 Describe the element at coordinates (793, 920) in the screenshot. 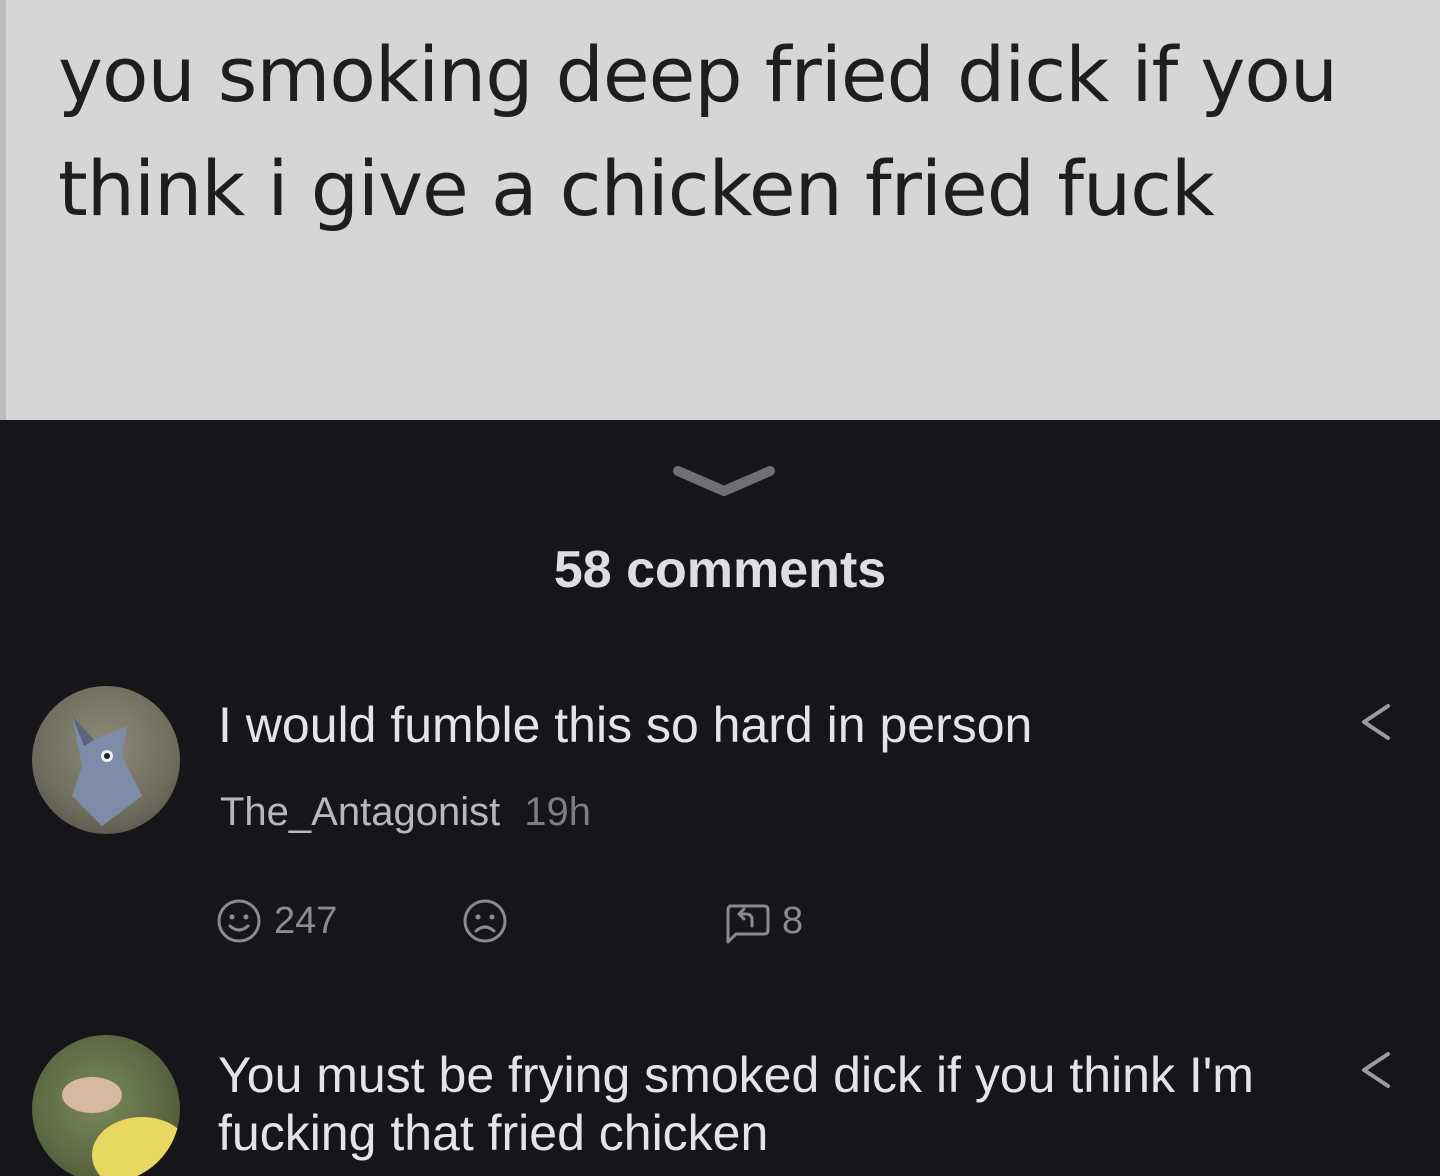

I see `reply-count: 8` at that location.